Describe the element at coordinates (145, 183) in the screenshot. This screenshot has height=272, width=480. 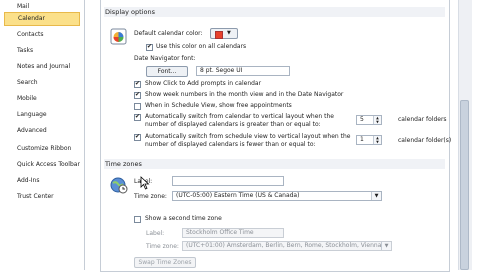
I see `mouse-cursor-icon` at that location.